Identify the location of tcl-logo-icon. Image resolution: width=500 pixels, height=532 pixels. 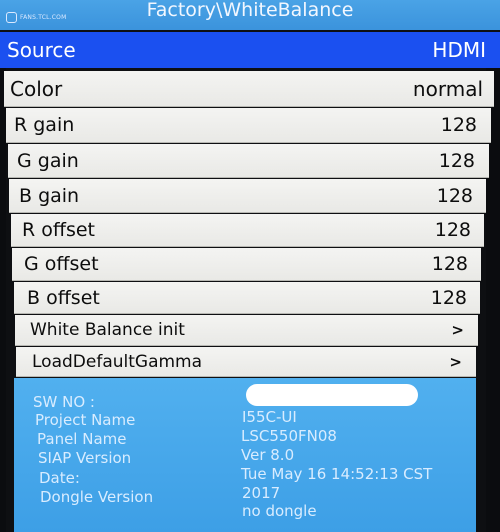
(11, 17).